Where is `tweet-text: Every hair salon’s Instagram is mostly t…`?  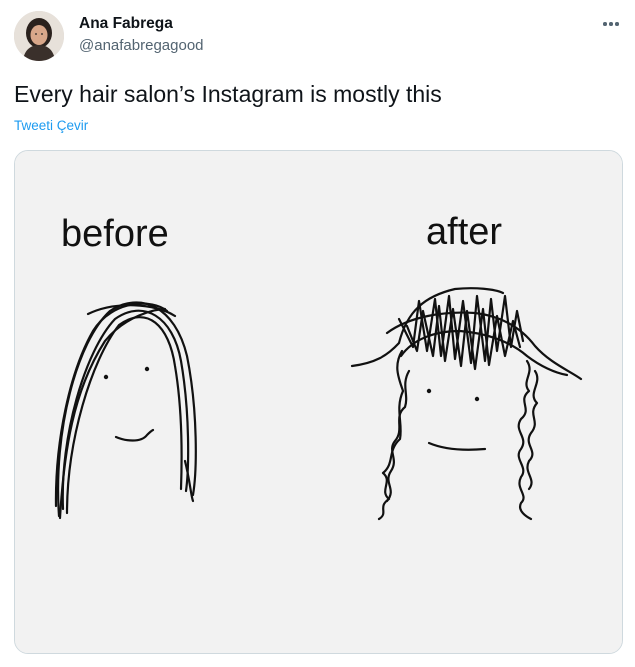 tweet-text: Every hair salon’s Instagram is mostly t… is located at coordinates (228, 94).